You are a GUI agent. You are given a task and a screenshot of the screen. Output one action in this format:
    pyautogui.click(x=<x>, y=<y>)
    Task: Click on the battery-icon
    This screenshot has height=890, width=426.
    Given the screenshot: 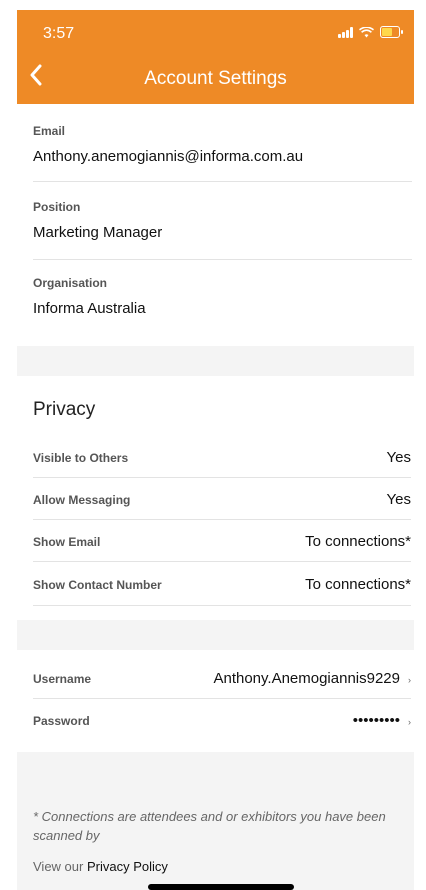 What is the action you would take?
    pyautogui.click(x=391, y=32)
    